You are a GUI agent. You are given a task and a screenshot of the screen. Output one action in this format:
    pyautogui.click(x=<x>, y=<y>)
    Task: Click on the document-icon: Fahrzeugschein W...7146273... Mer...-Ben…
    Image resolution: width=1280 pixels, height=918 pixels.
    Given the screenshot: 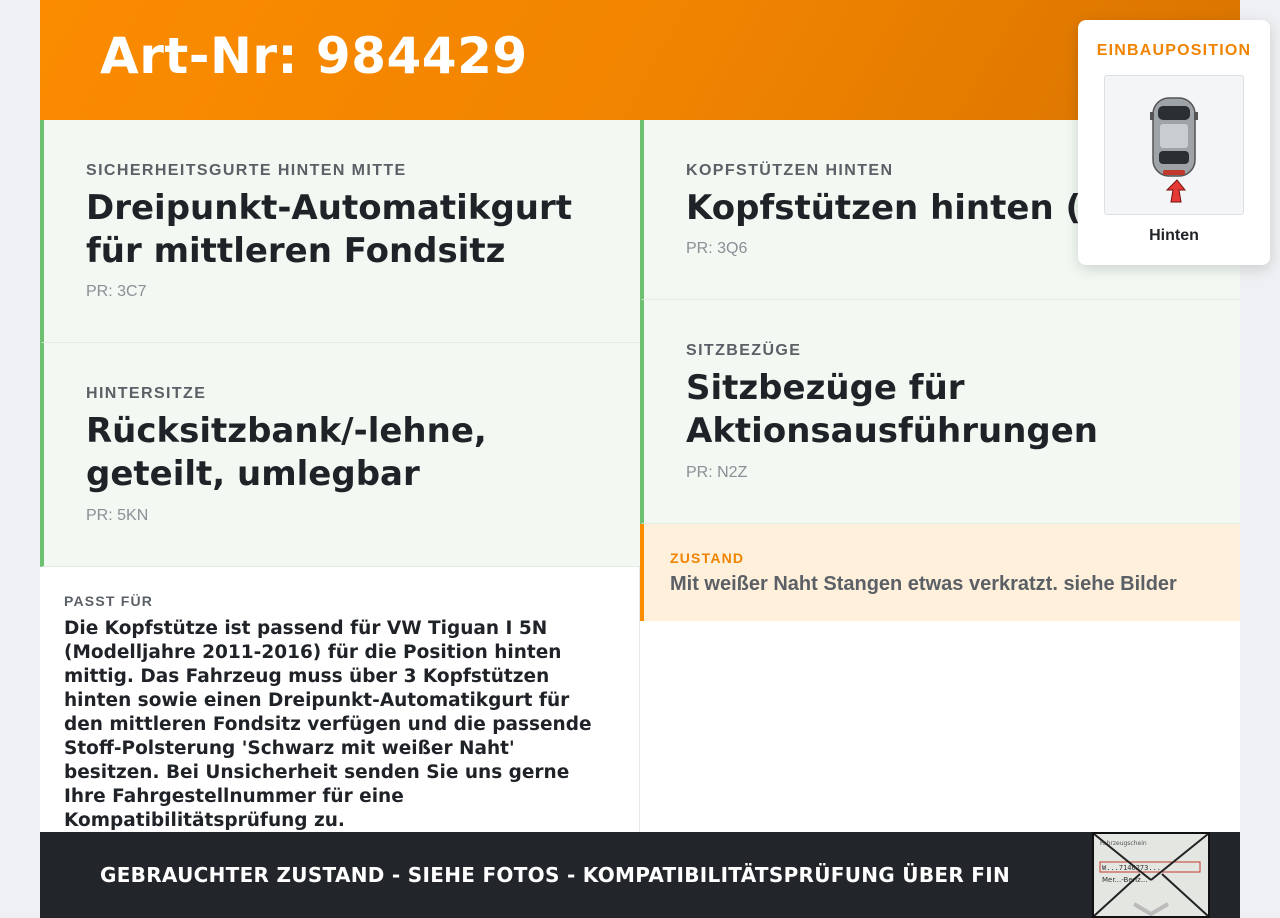 What is the action you would take?
    pyautogui.click(x=1151, y=875)
    